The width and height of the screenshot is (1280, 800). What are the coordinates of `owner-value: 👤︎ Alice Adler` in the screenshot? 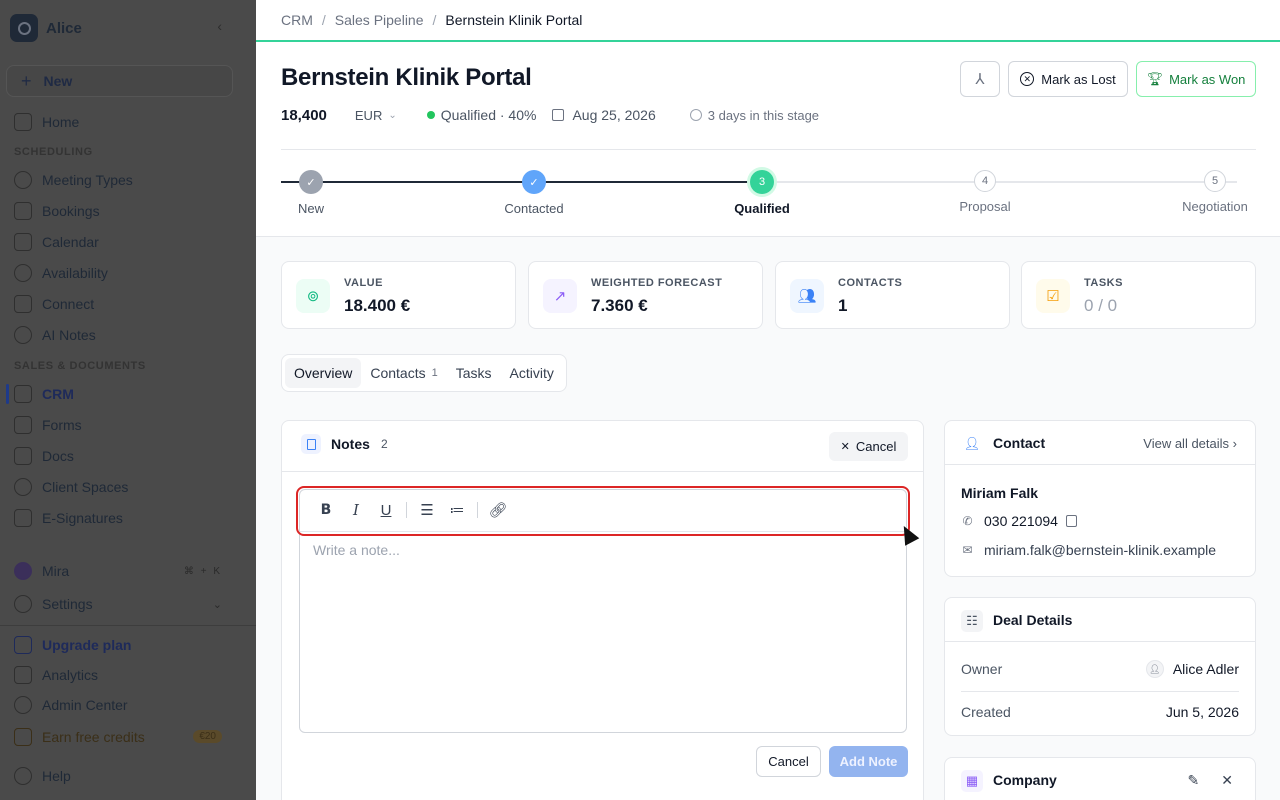 It's located at (1192, 669).